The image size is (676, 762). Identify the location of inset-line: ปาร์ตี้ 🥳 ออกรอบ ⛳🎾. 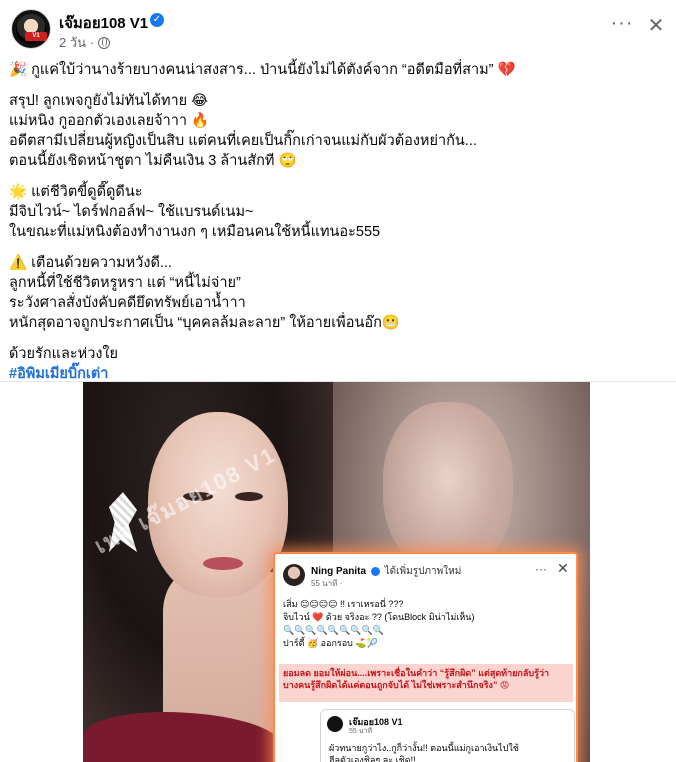
(330, 643).